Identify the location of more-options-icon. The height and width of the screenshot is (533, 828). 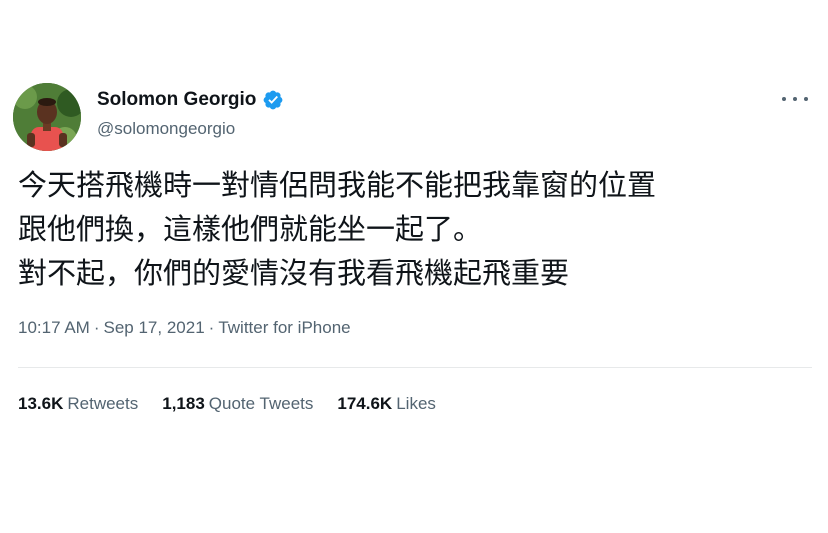
(795, 99).